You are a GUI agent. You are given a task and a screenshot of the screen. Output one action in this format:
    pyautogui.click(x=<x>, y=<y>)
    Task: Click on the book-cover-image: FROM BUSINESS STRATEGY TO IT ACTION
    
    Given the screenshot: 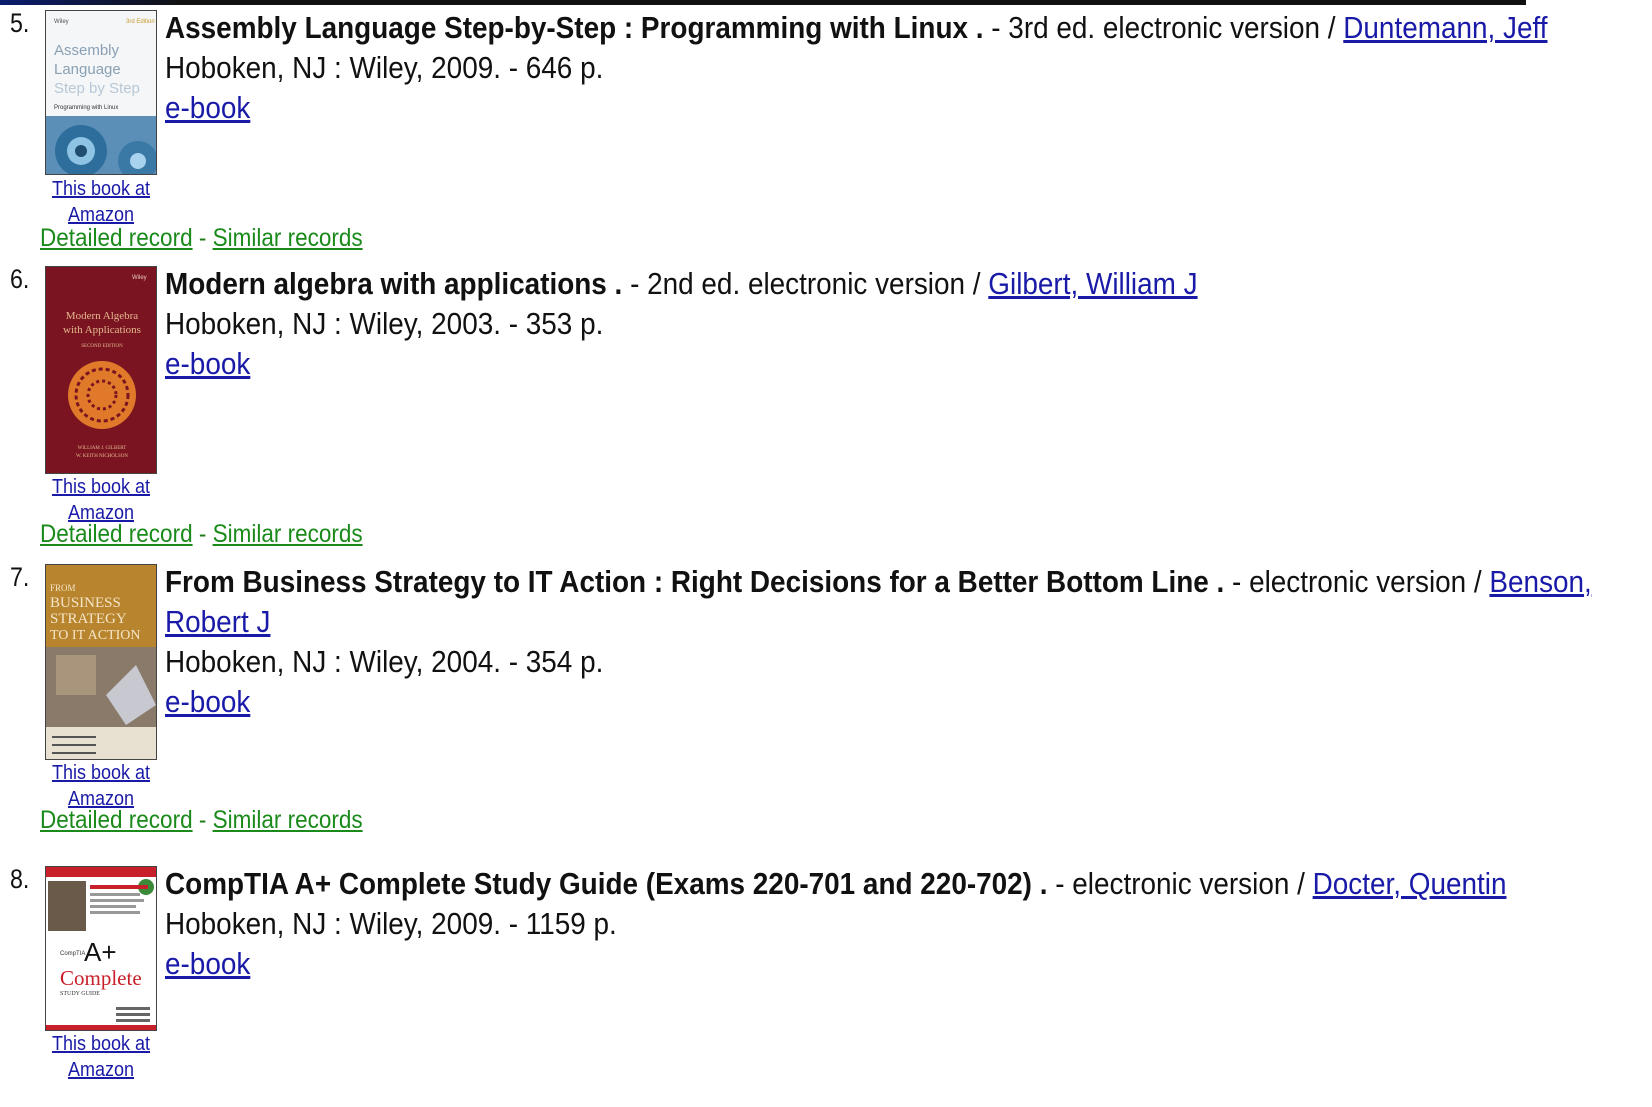 What is the action you would take?
    pyautogui.click(x=101, y=662)
    